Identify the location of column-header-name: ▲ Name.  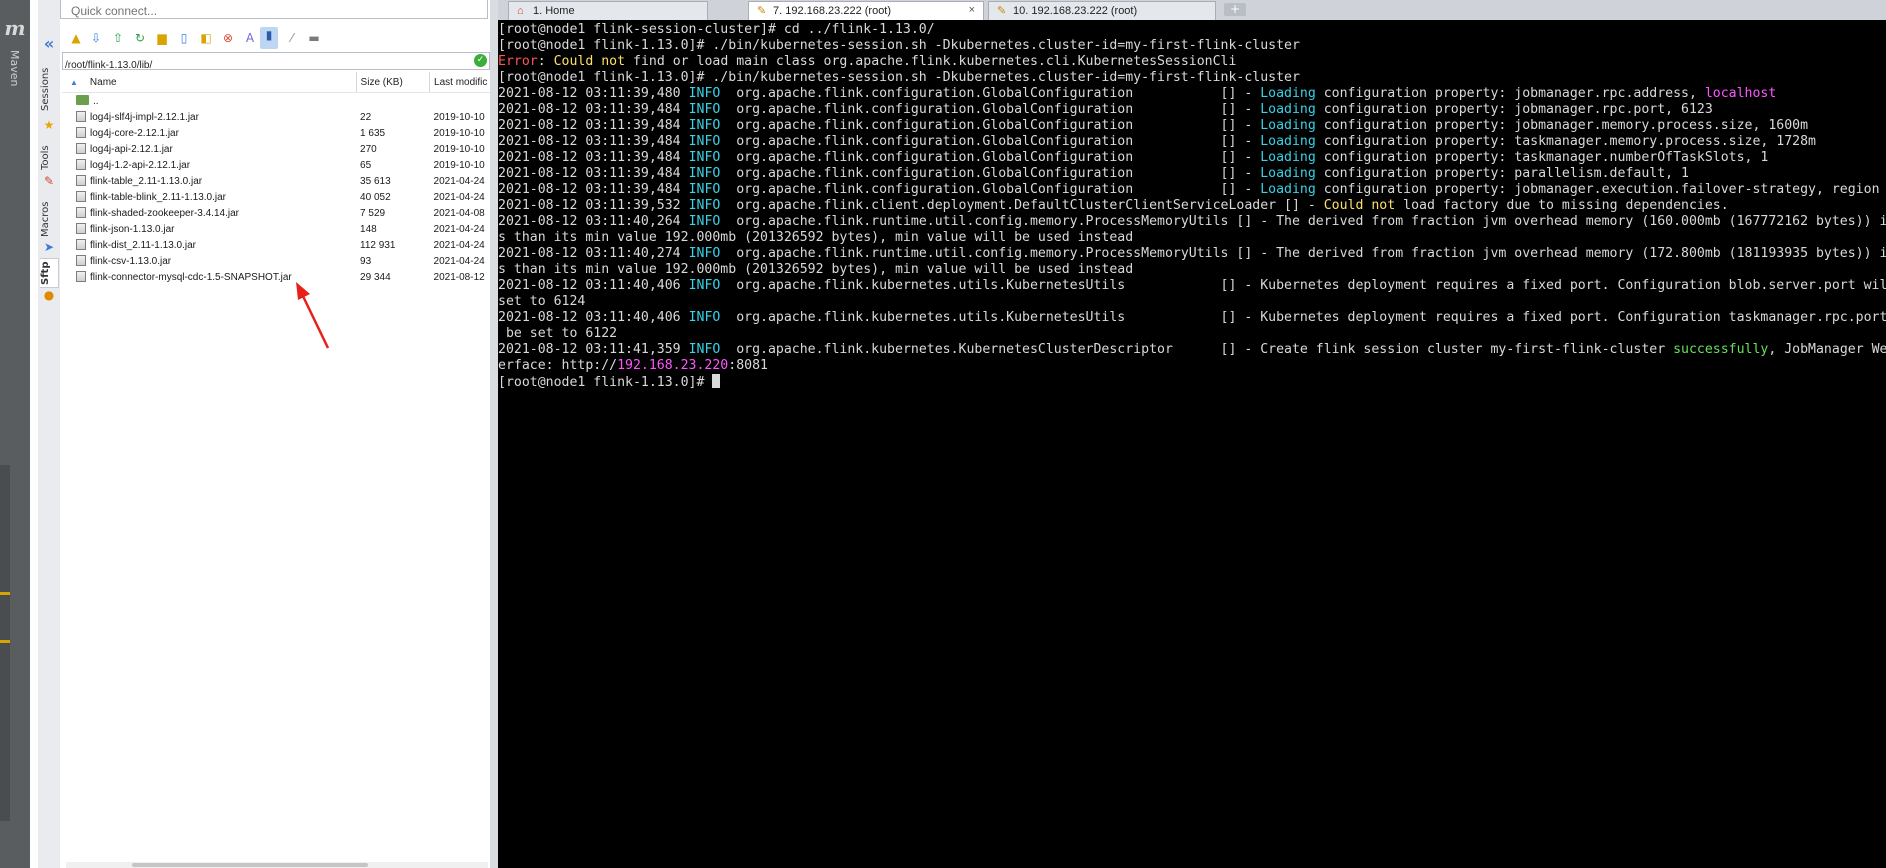
(209, 82).